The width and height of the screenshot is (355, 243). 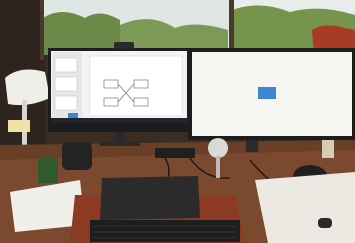 I want to click on docking-station, so click(x=175, y=153).